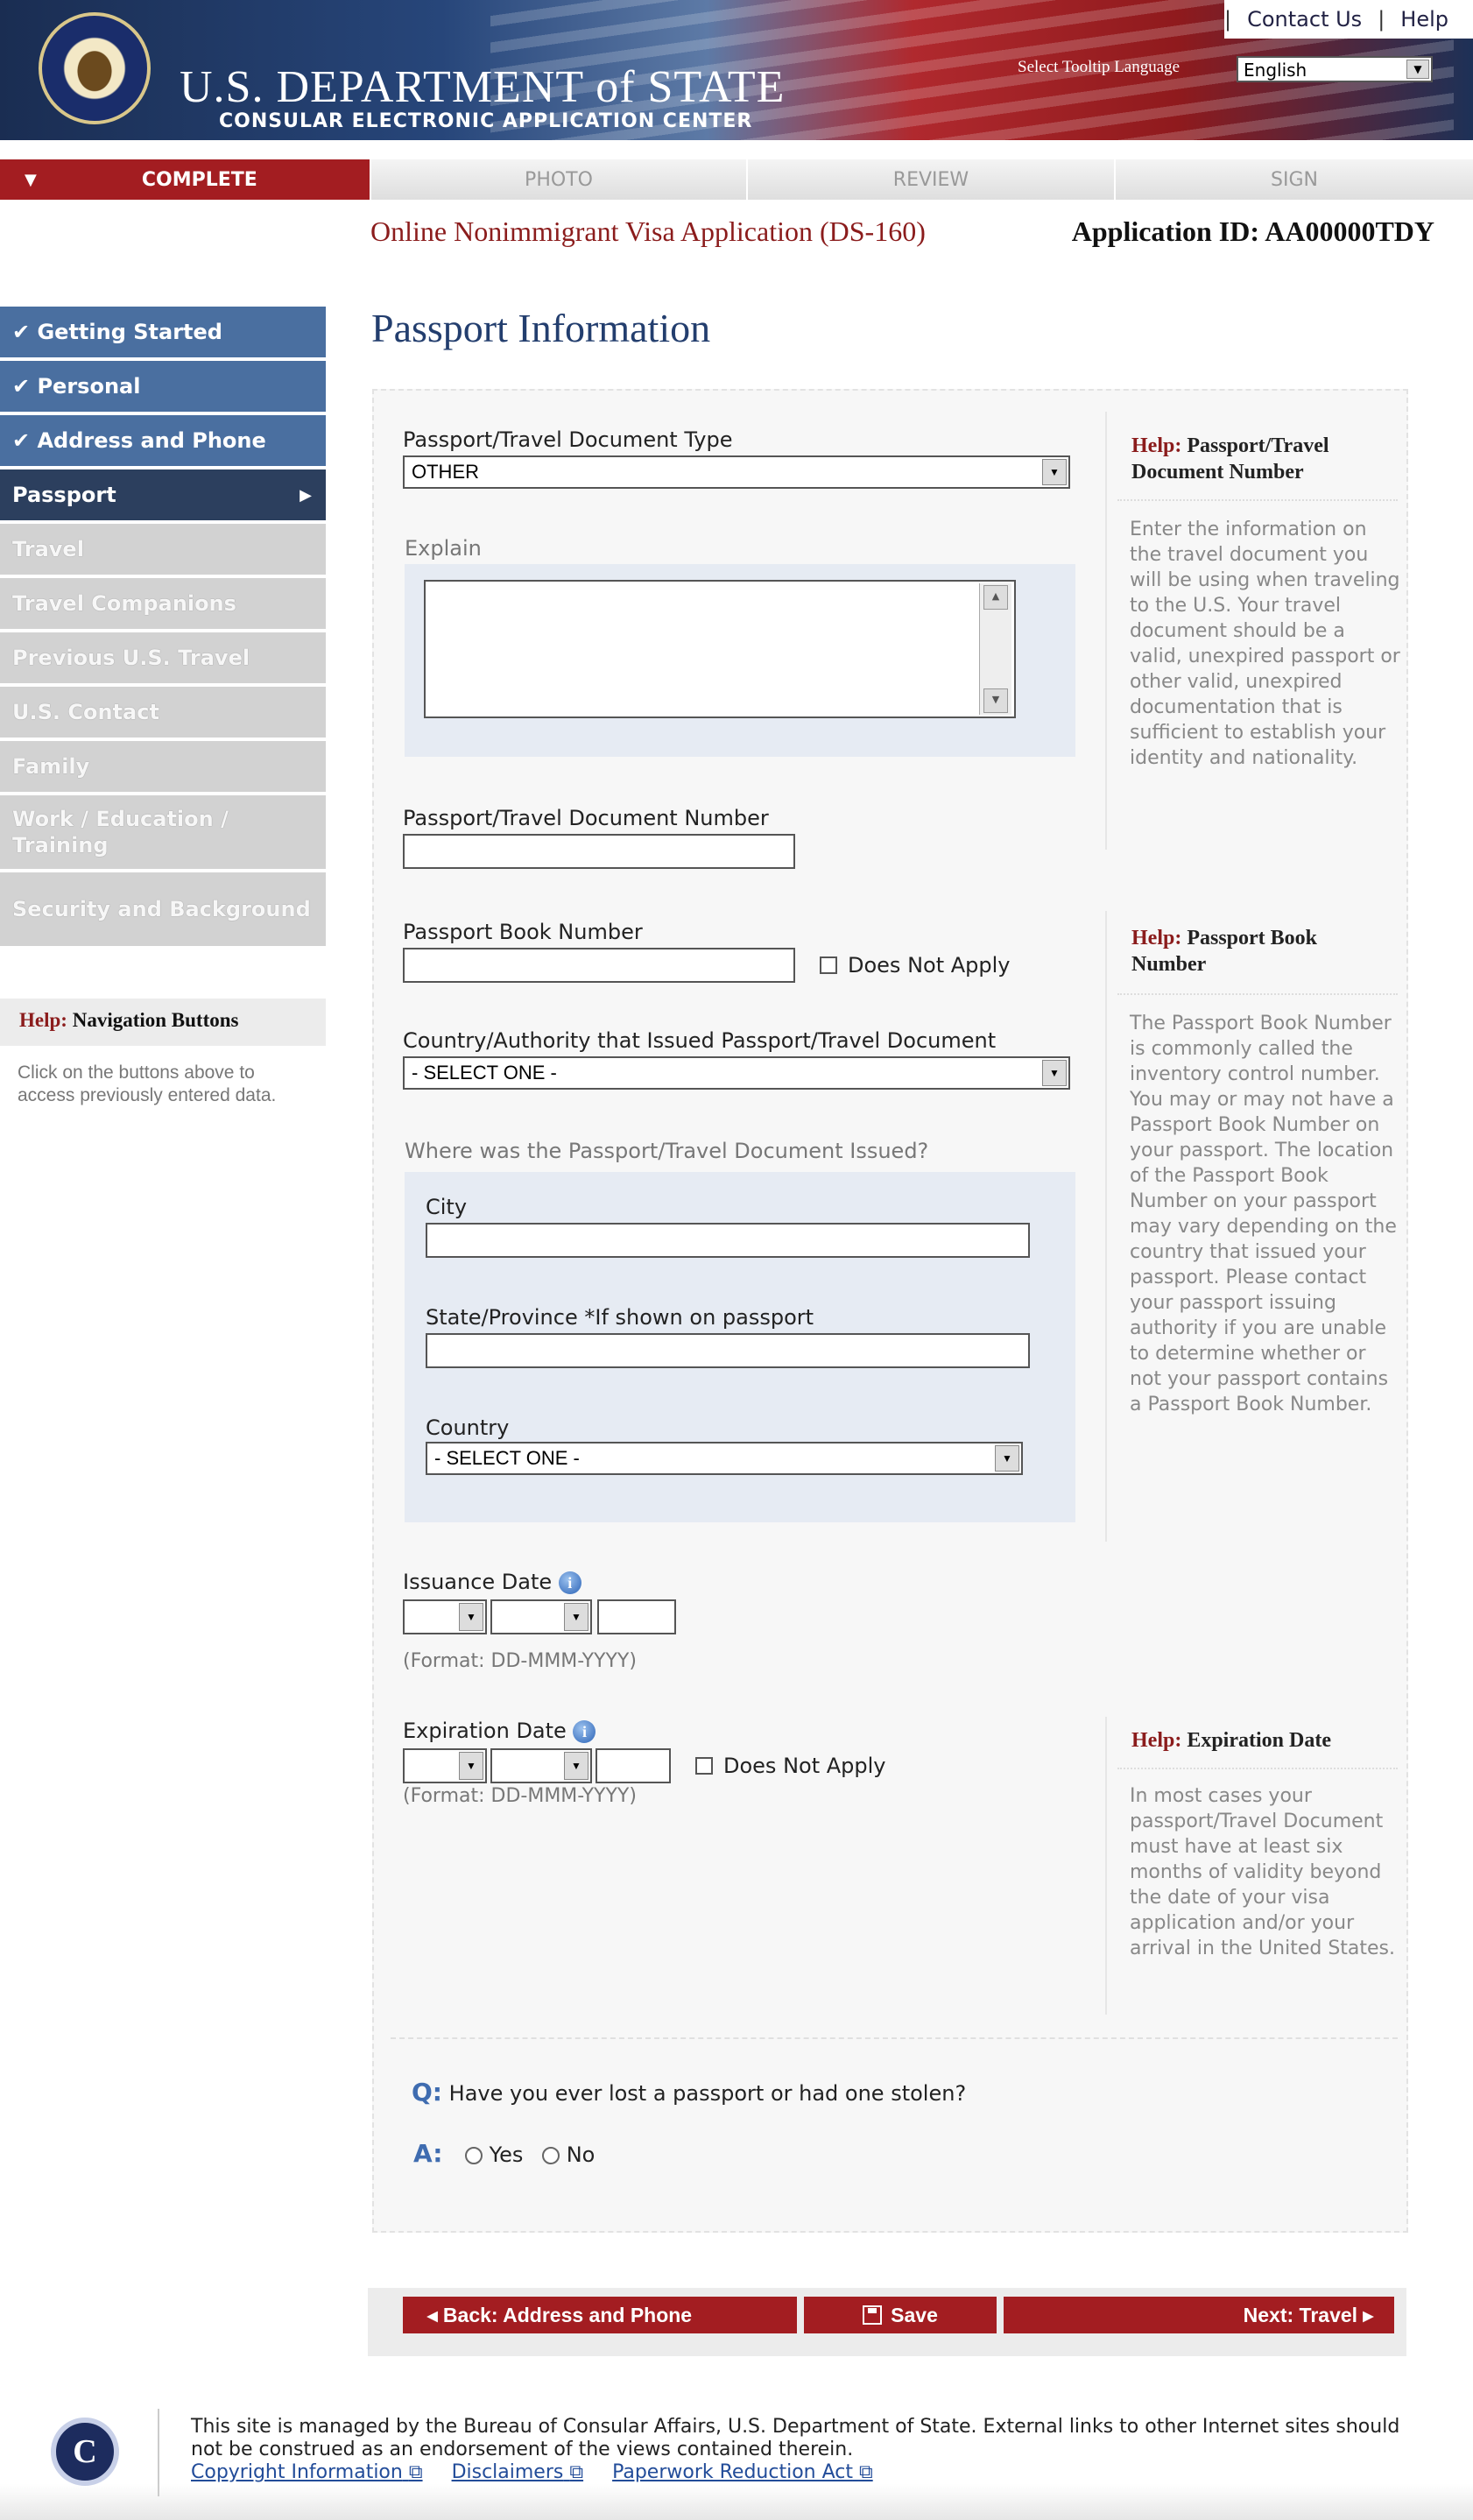 This screenshot has width=1473, height=2520. What do you see at coordinates (995, 597) in the screenshot?
I see `scroll-up-icon: ▲` at bounding box center [995, 597].